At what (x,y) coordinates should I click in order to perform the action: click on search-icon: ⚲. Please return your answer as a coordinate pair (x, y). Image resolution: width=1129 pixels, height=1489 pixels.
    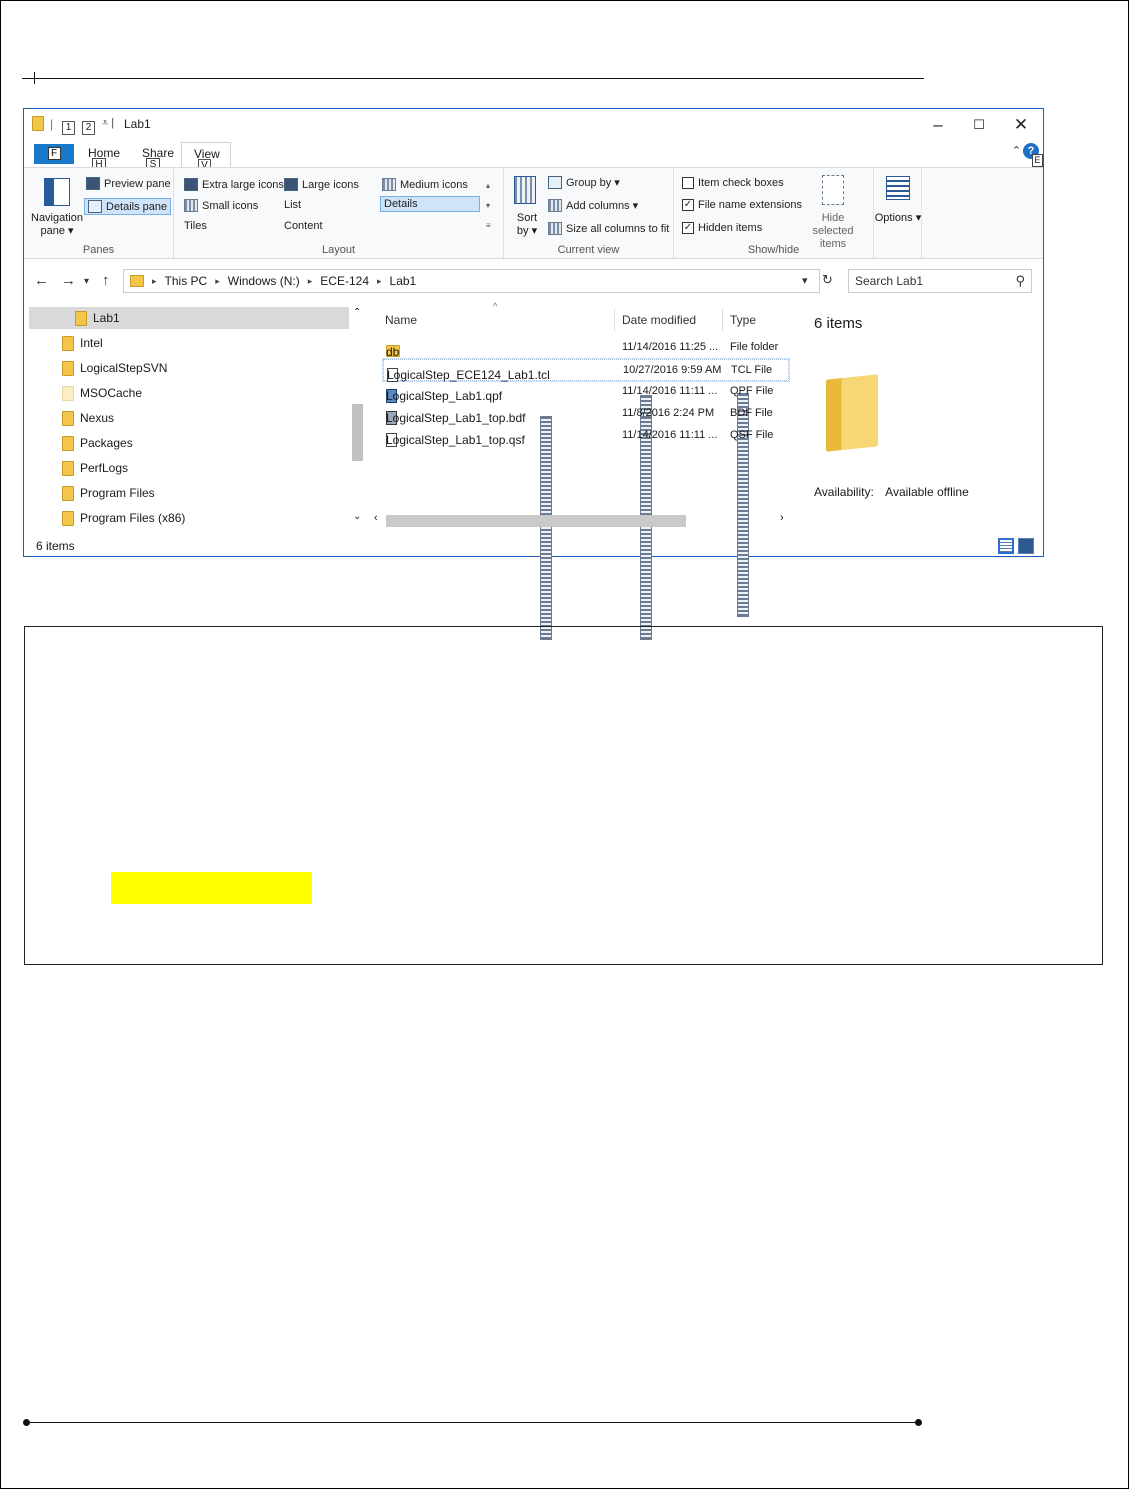
    Looking at the image, I should click on (1020, 281).